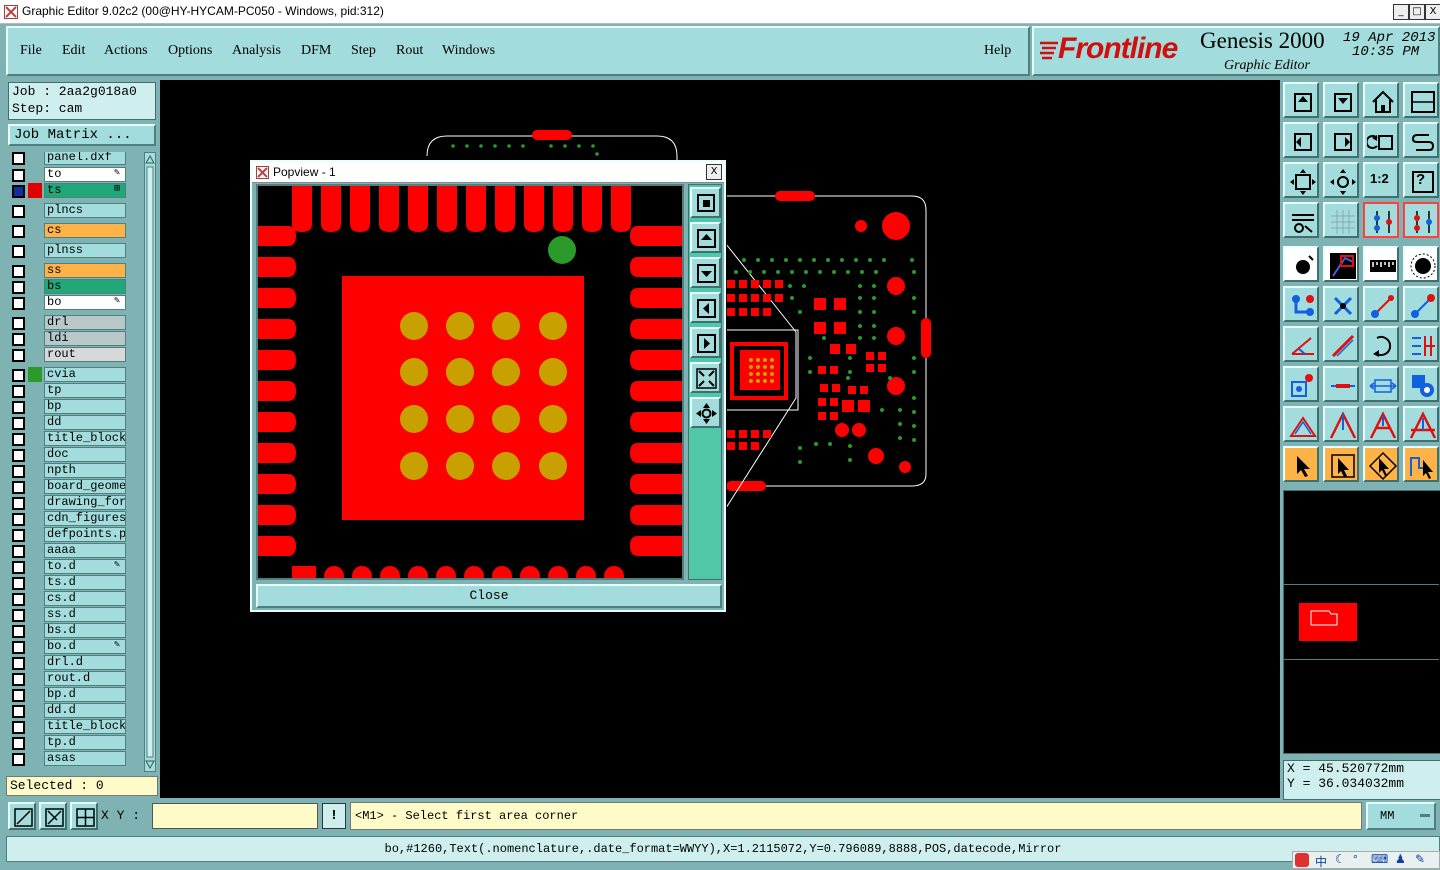 This screenshot has height=870, width=1440. What do you see at coordinates (1301, 180) in the screenshot?
I see `zoom-fit-profile-icon` at bounding box center [1301, 180].